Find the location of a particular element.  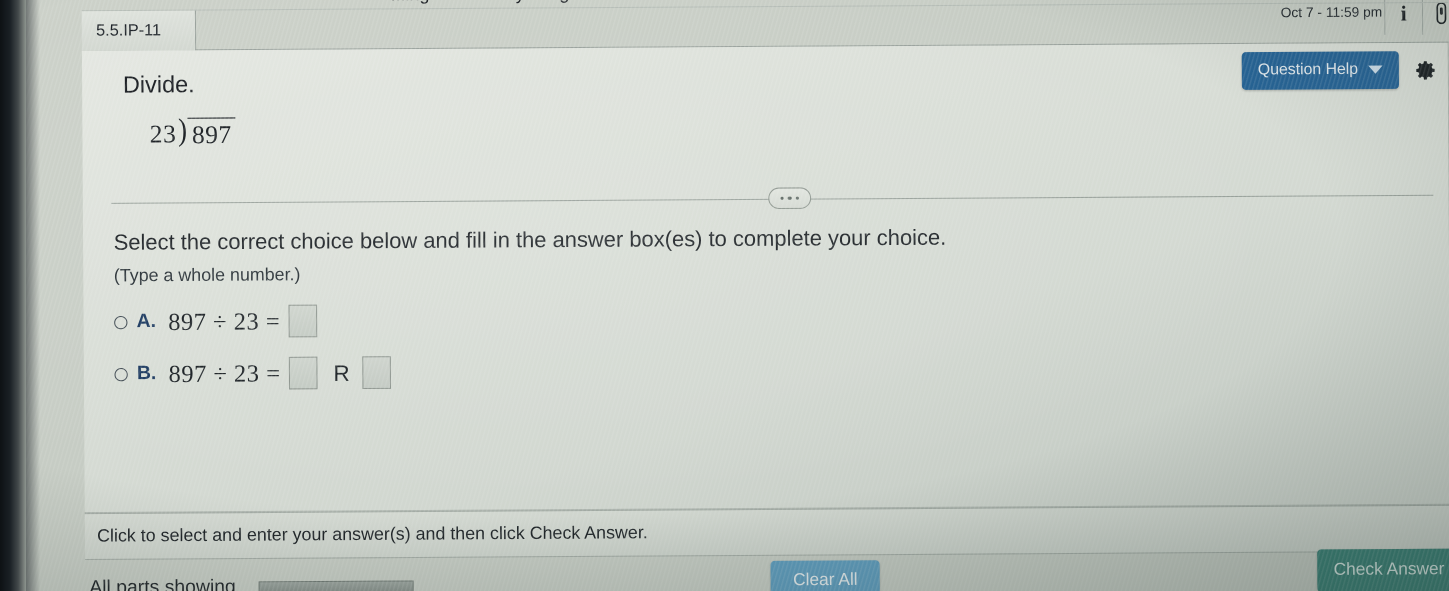

choice-a-row: A. 897 ÷ 23 = is located at coordinates (216, 321).